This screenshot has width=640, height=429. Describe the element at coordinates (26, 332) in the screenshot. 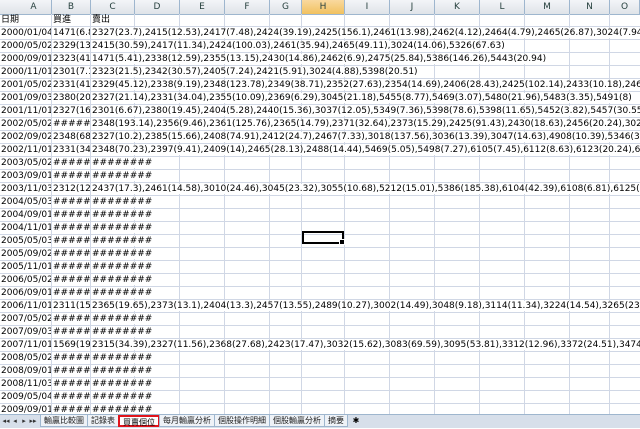

I see `date-cell: 2007/09/03` at that location.